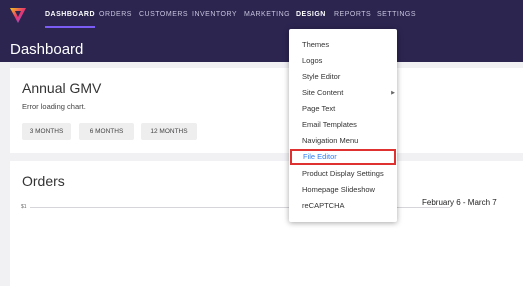  What do you see at coordinates (343, 45) in the screenshot?
I see `menu-item-themes: Themes` at bounding box center [343, 45].